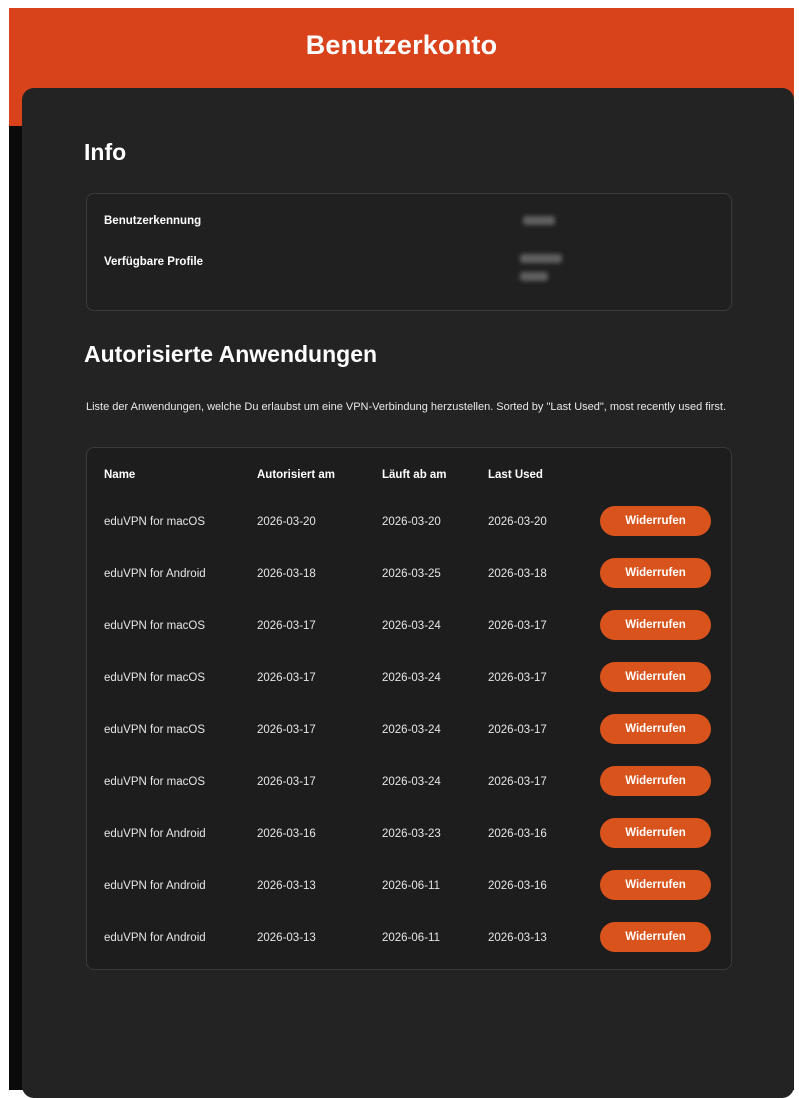  I want to click on column-header-authorized: Autorisiert am, so click(296, 475).